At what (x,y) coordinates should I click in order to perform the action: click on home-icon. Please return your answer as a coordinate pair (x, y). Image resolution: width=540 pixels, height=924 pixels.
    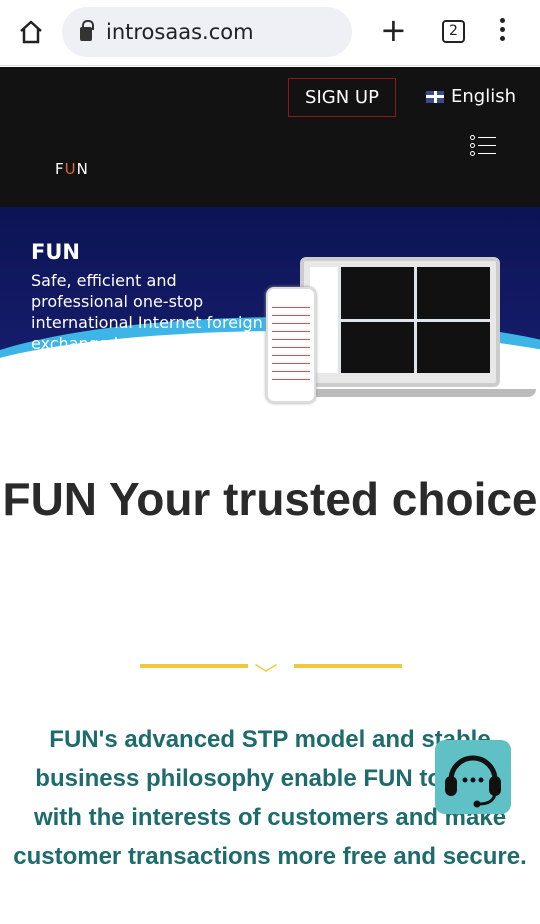
    Looking at the image, I should click on (31, 32).